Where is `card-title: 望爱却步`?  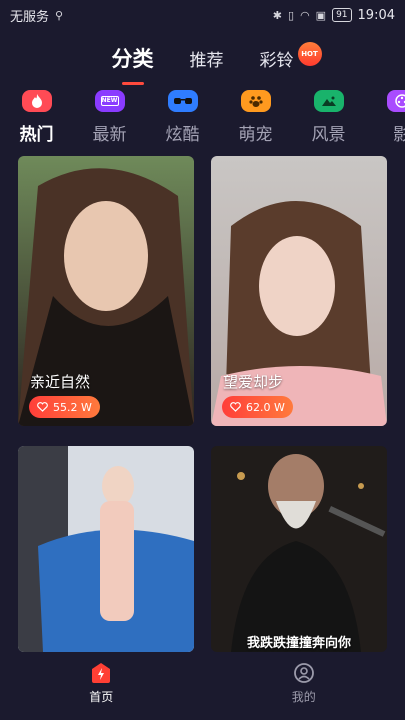 card-title: 望爱却步 is located at coordinates (253, 382).